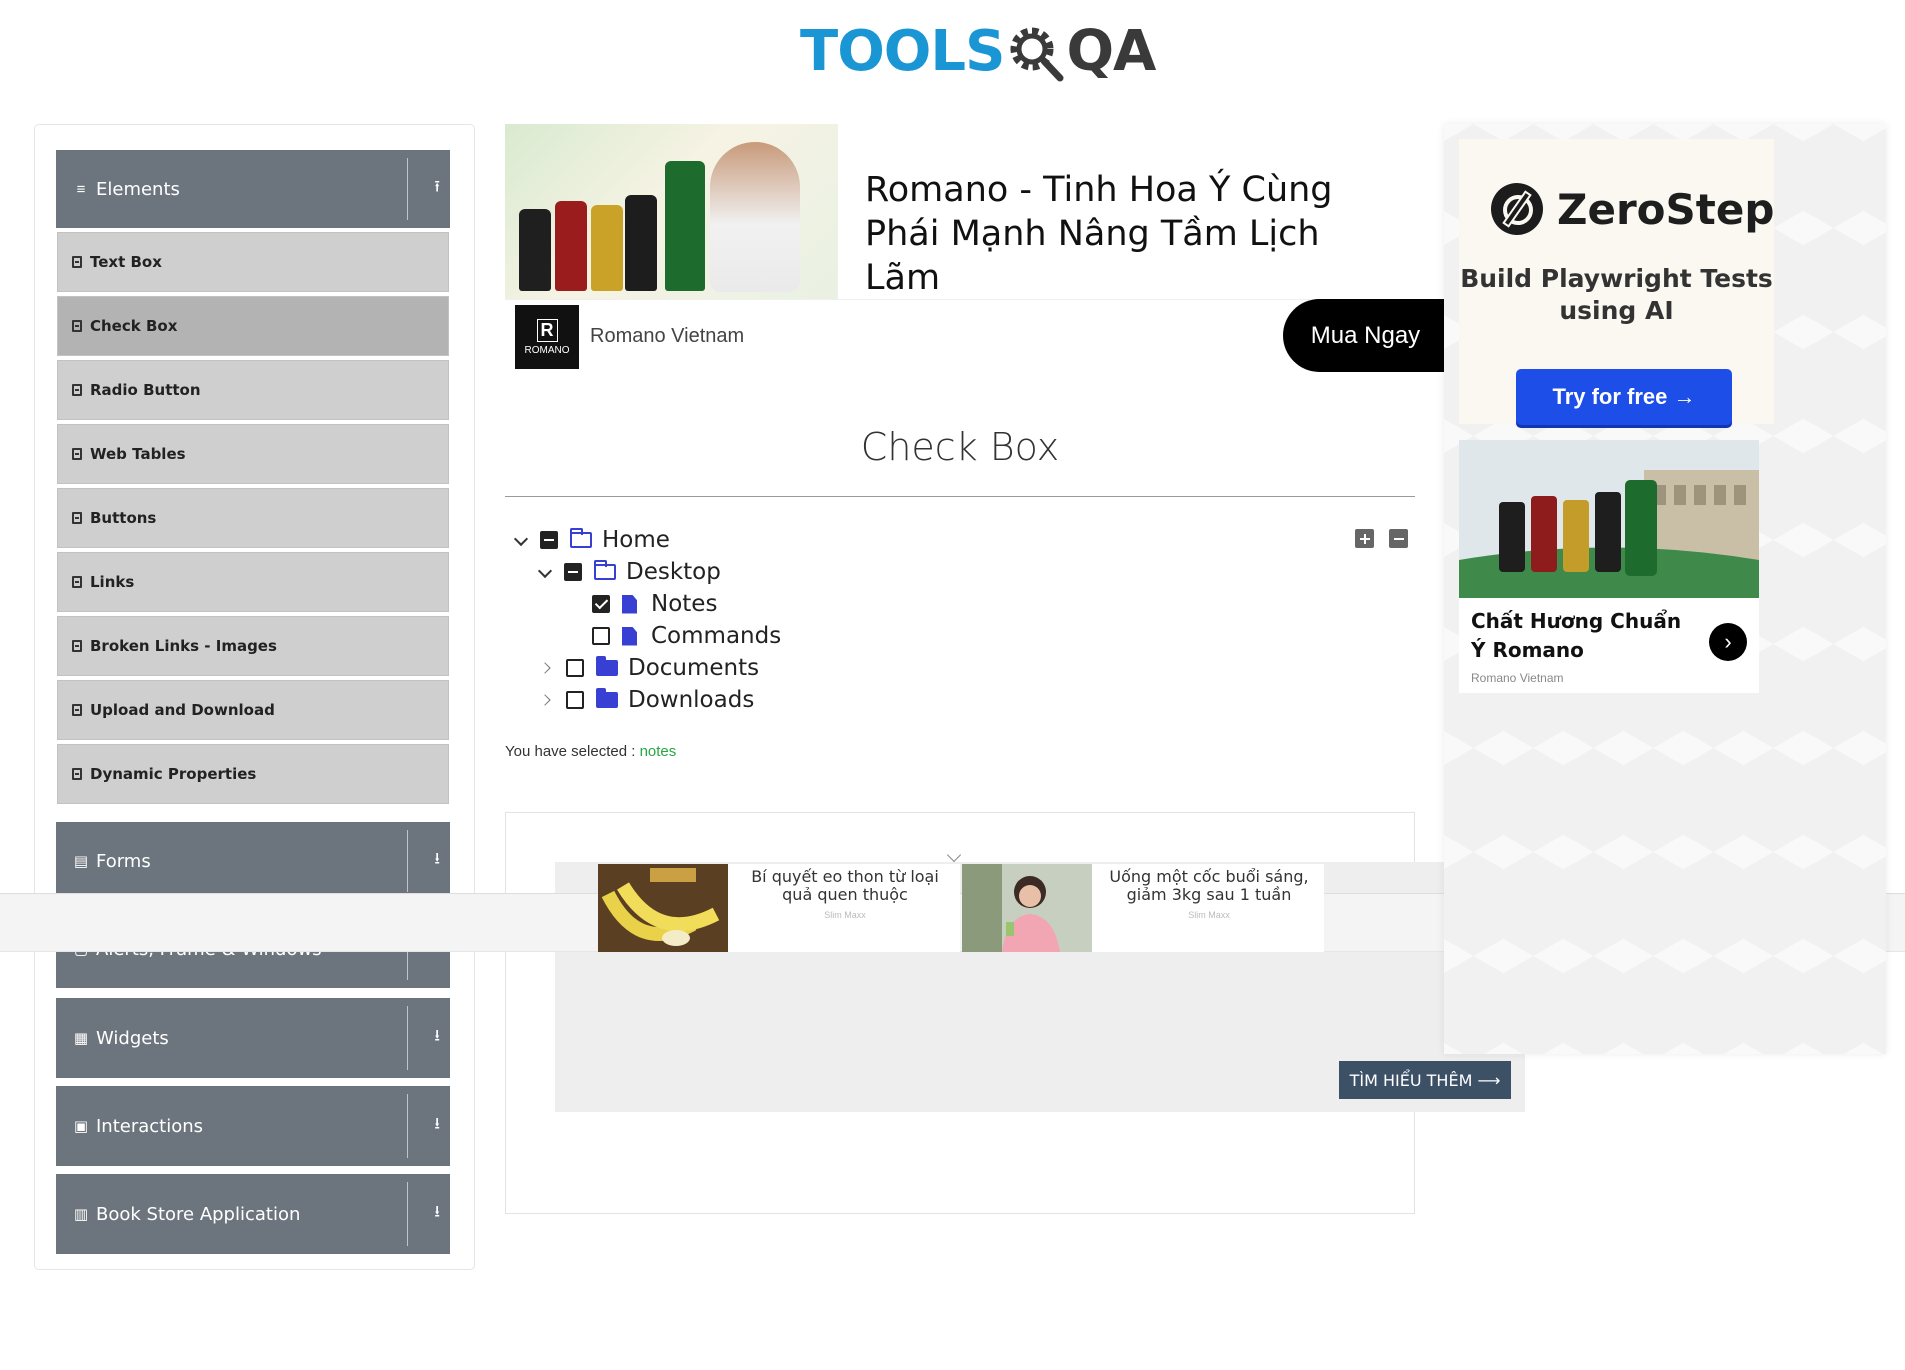 The image size is (1905, 1370). I want to click on group-forms: ▤ Forms ⭳, so click(253, 861).